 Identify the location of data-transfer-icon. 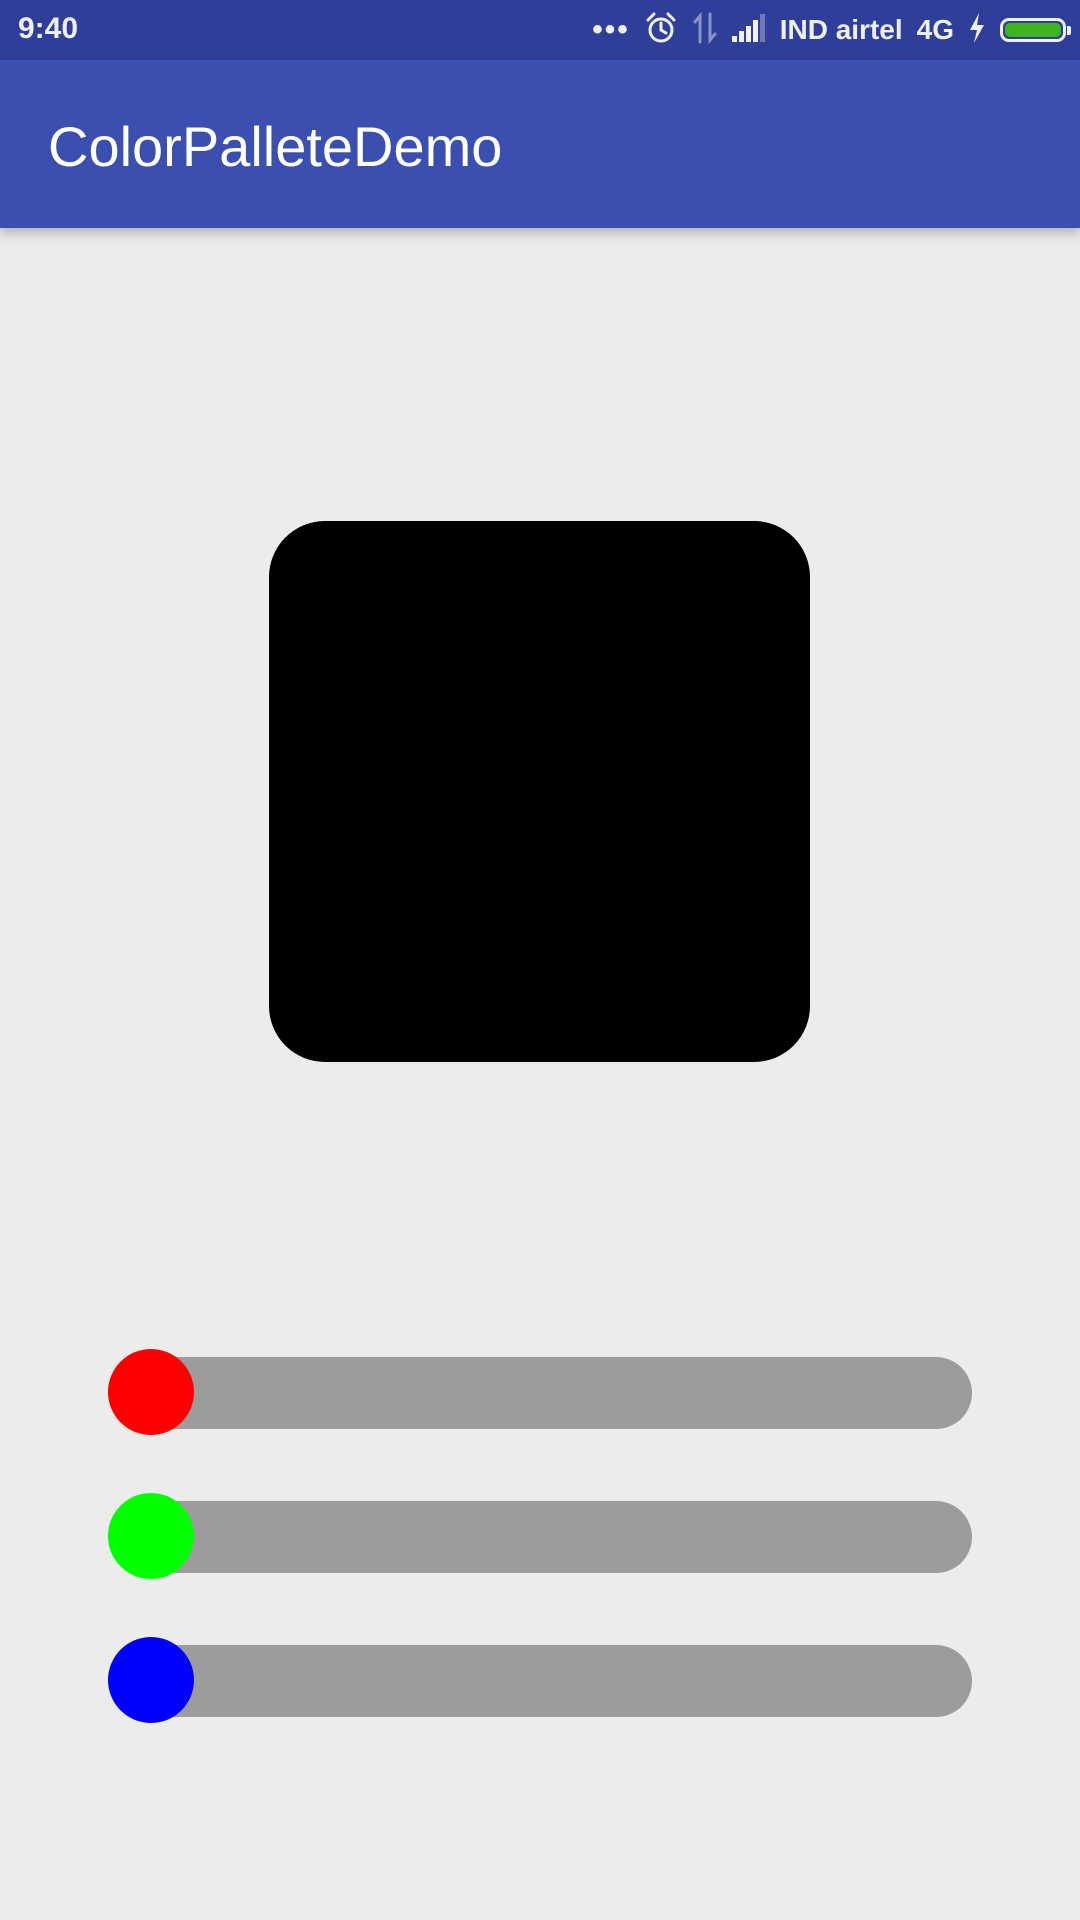
(705, 30).